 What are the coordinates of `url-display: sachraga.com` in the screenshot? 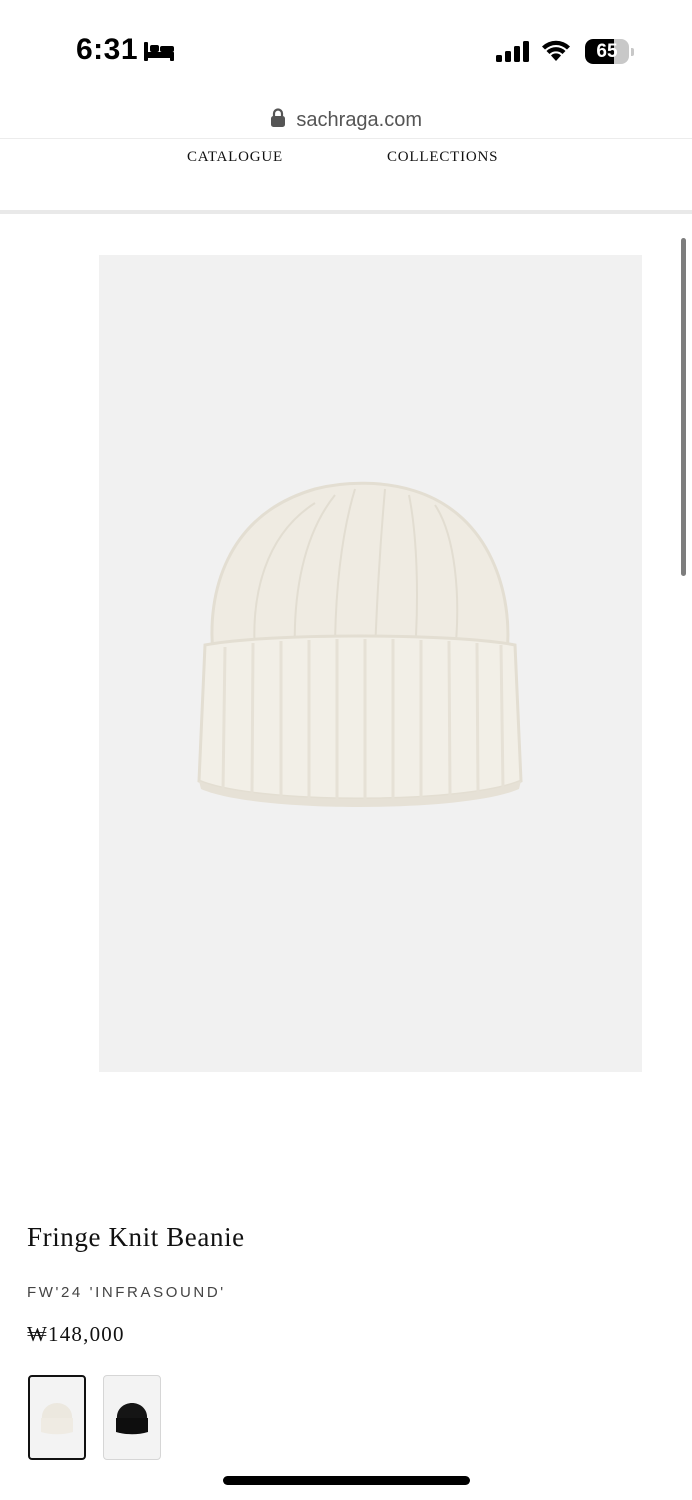 It's located at (346, 120).